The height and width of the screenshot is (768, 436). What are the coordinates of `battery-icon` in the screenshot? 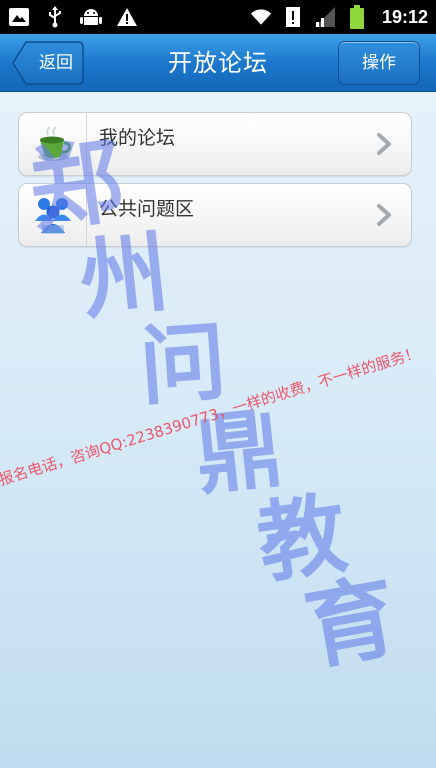 It's located at (357, 17).